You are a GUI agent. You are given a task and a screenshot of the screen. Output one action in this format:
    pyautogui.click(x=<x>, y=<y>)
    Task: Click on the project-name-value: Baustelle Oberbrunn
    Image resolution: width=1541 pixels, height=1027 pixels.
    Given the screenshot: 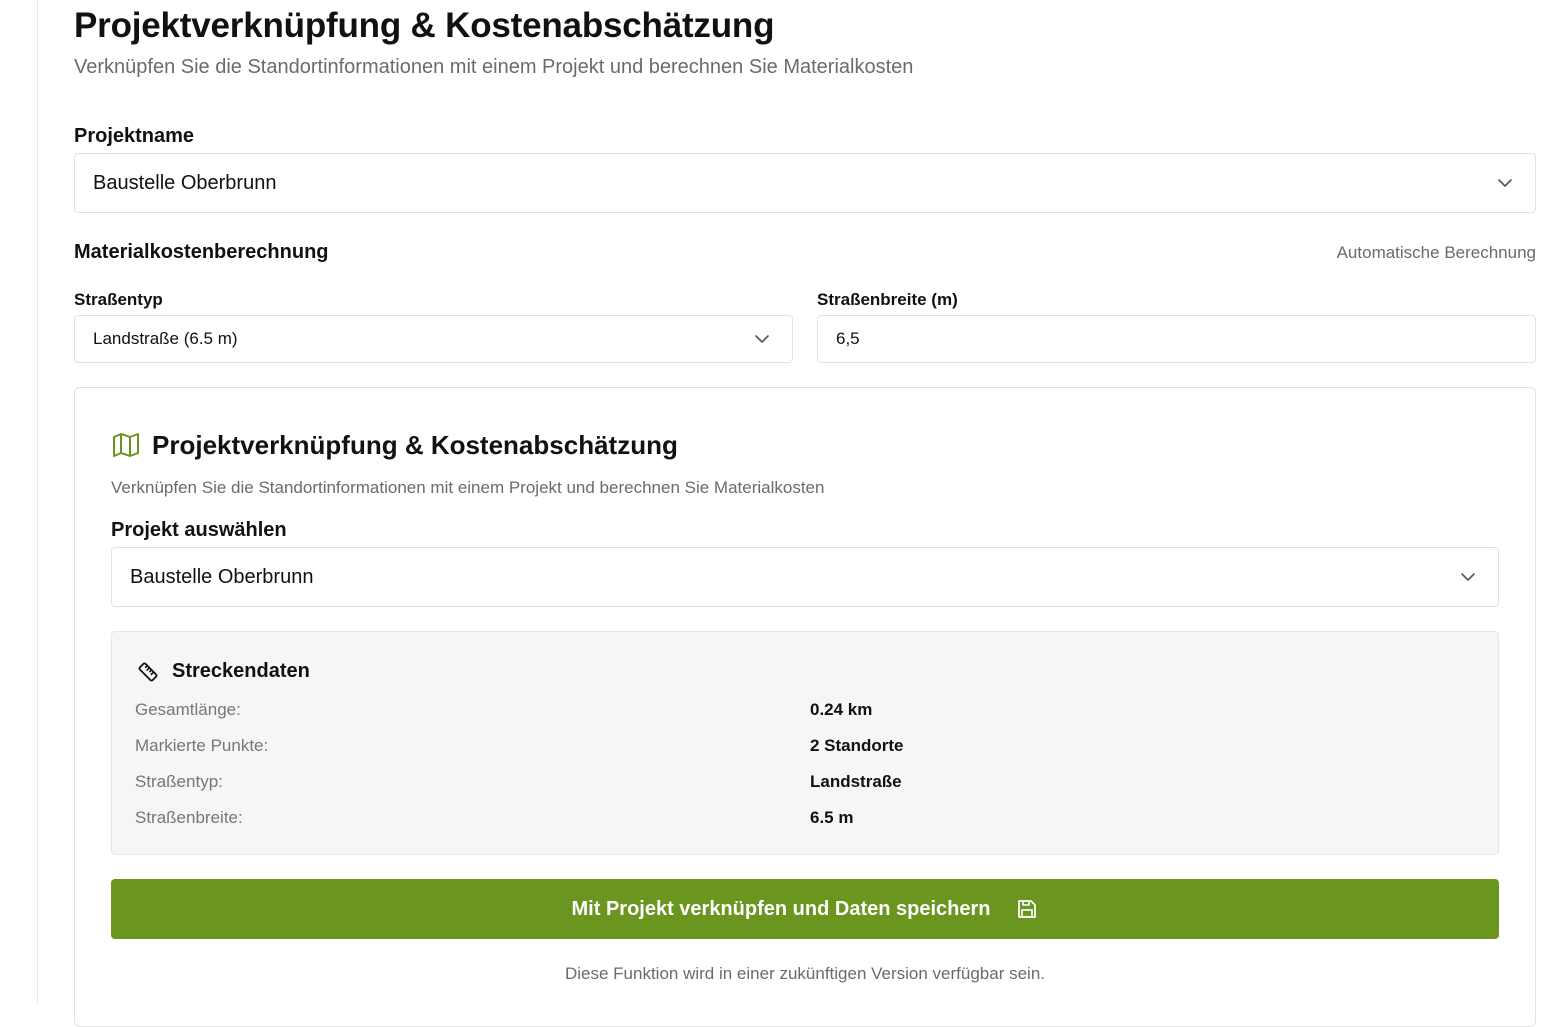 What is the action you would take?
    pyautogui.click(x=185, y=182)
    